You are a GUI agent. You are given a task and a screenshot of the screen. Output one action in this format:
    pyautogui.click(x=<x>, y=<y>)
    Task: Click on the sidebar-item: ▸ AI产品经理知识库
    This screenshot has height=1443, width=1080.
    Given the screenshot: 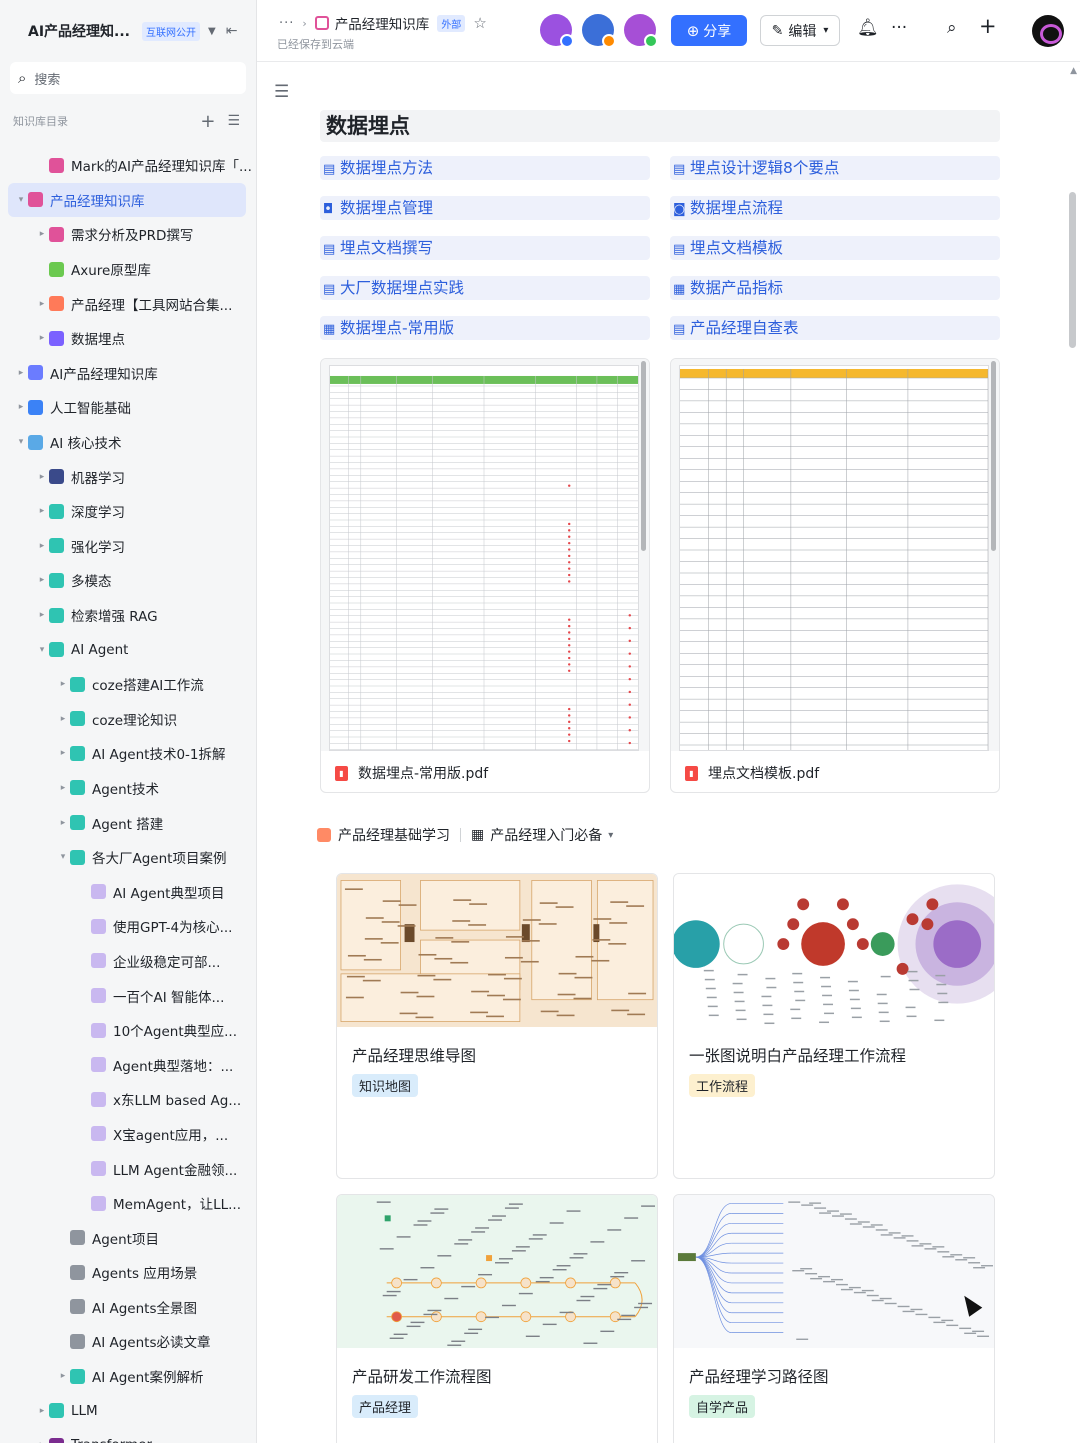 What is the action you would take?
    pyautogui.click(x=128, y=373)
    